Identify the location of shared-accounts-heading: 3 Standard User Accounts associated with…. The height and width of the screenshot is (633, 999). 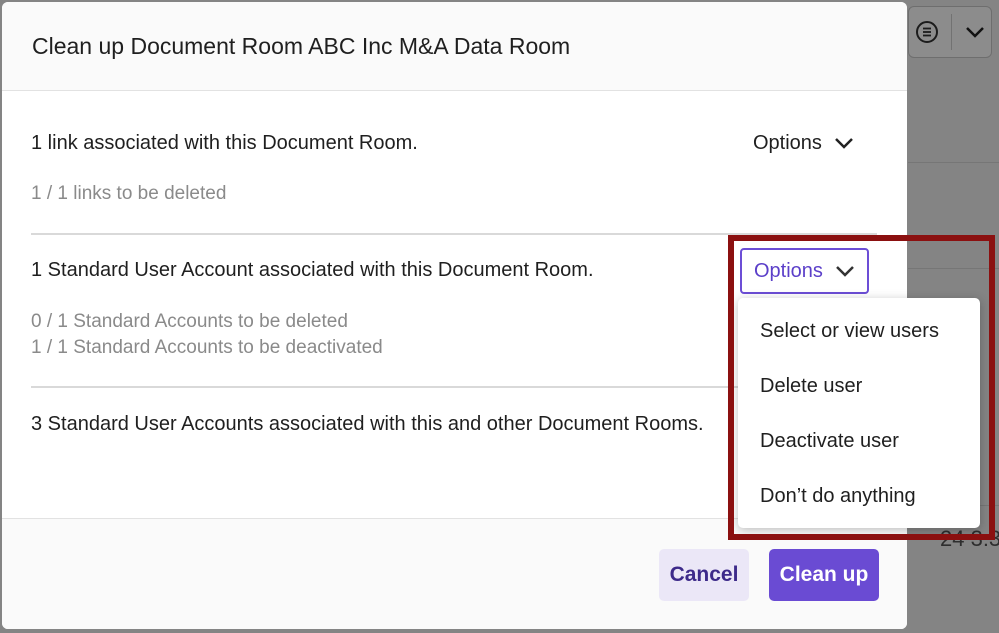
(367, 424).